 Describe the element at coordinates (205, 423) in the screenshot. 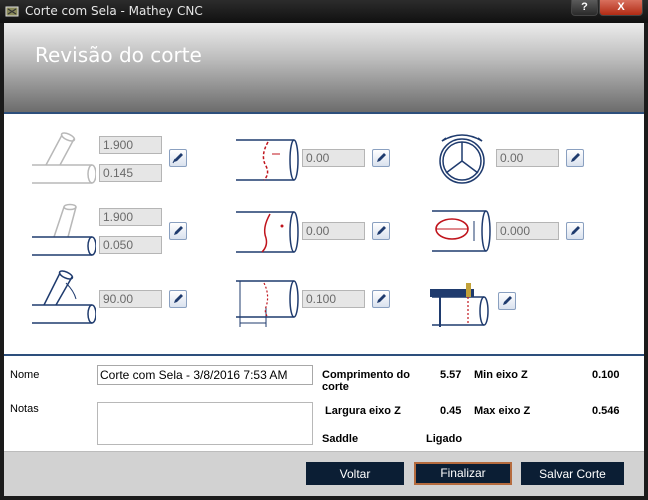

I see `notes-input` at that location.